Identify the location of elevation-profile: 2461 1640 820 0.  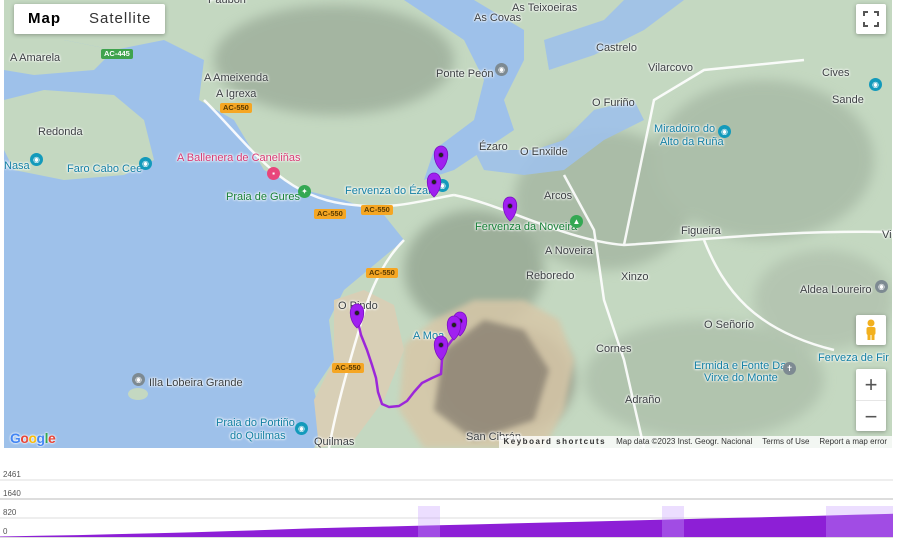
(450, 504).